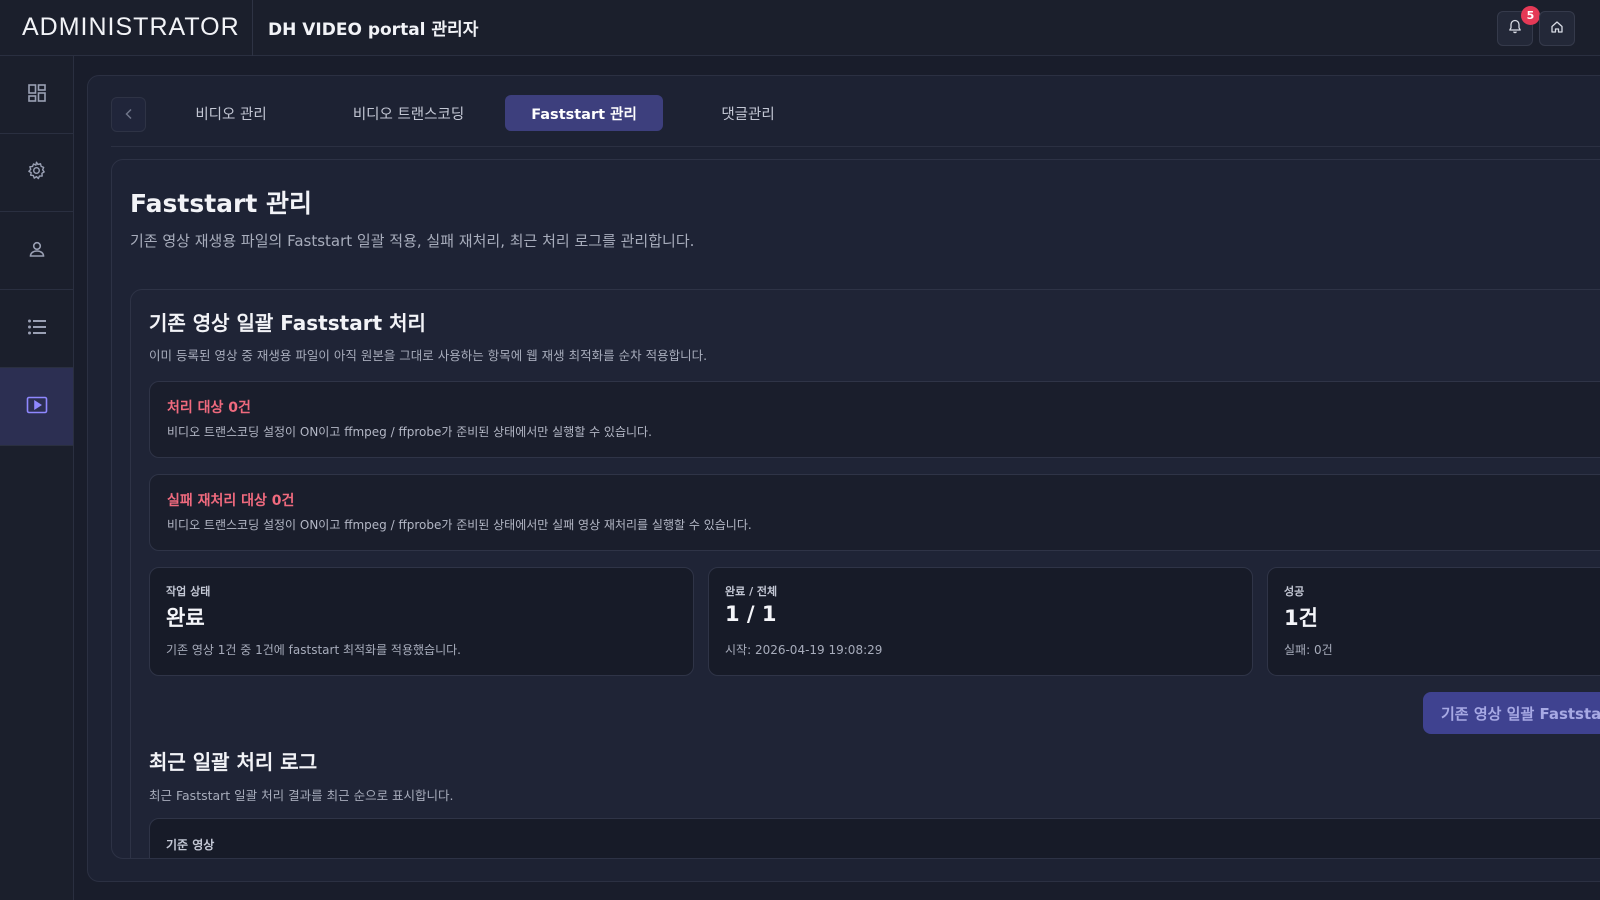 This screenshot has height=900, width=1600. I want to click on gear-icon, so click(36, 172).